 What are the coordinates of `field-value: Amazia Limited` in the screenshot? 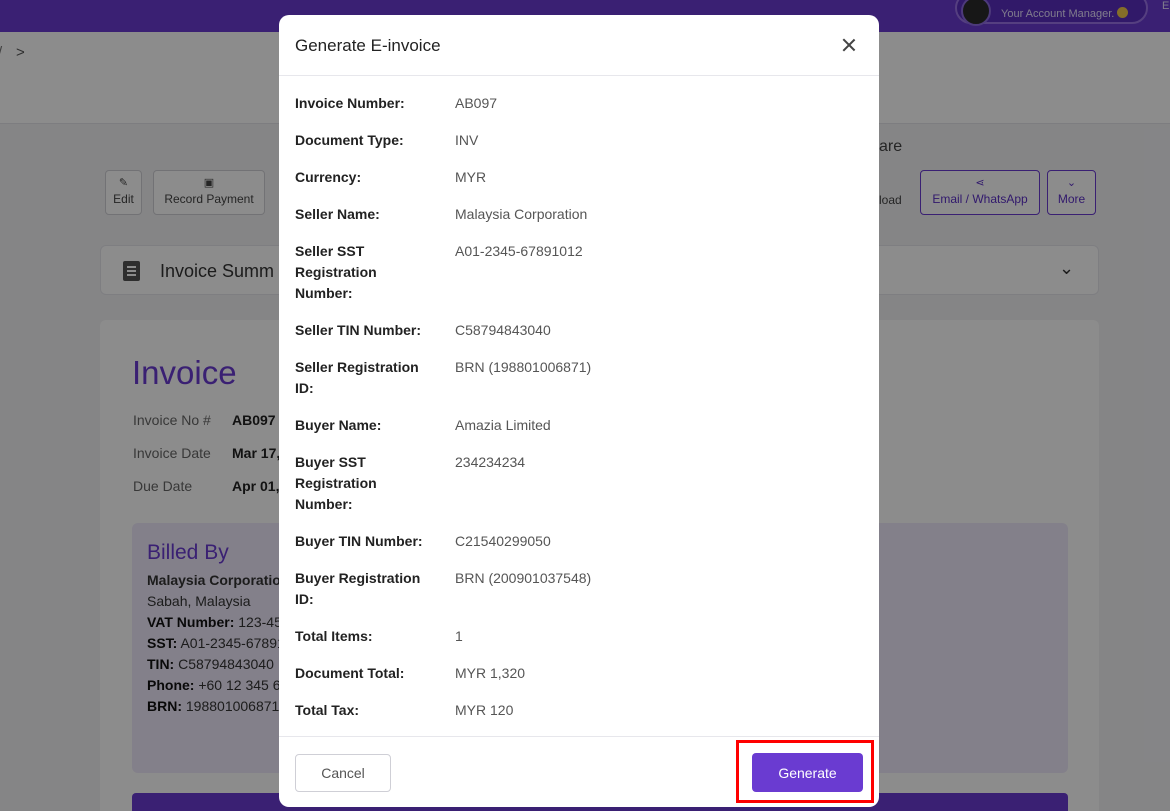 It's located at (503, 425).